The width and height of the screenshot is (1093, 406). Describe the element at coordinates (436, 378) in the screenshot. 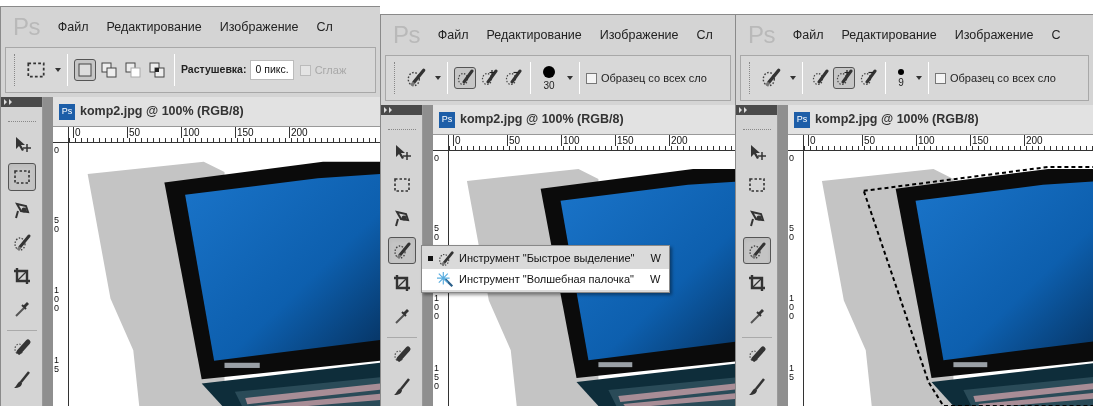

I see `ruler-label: 150` at that location.